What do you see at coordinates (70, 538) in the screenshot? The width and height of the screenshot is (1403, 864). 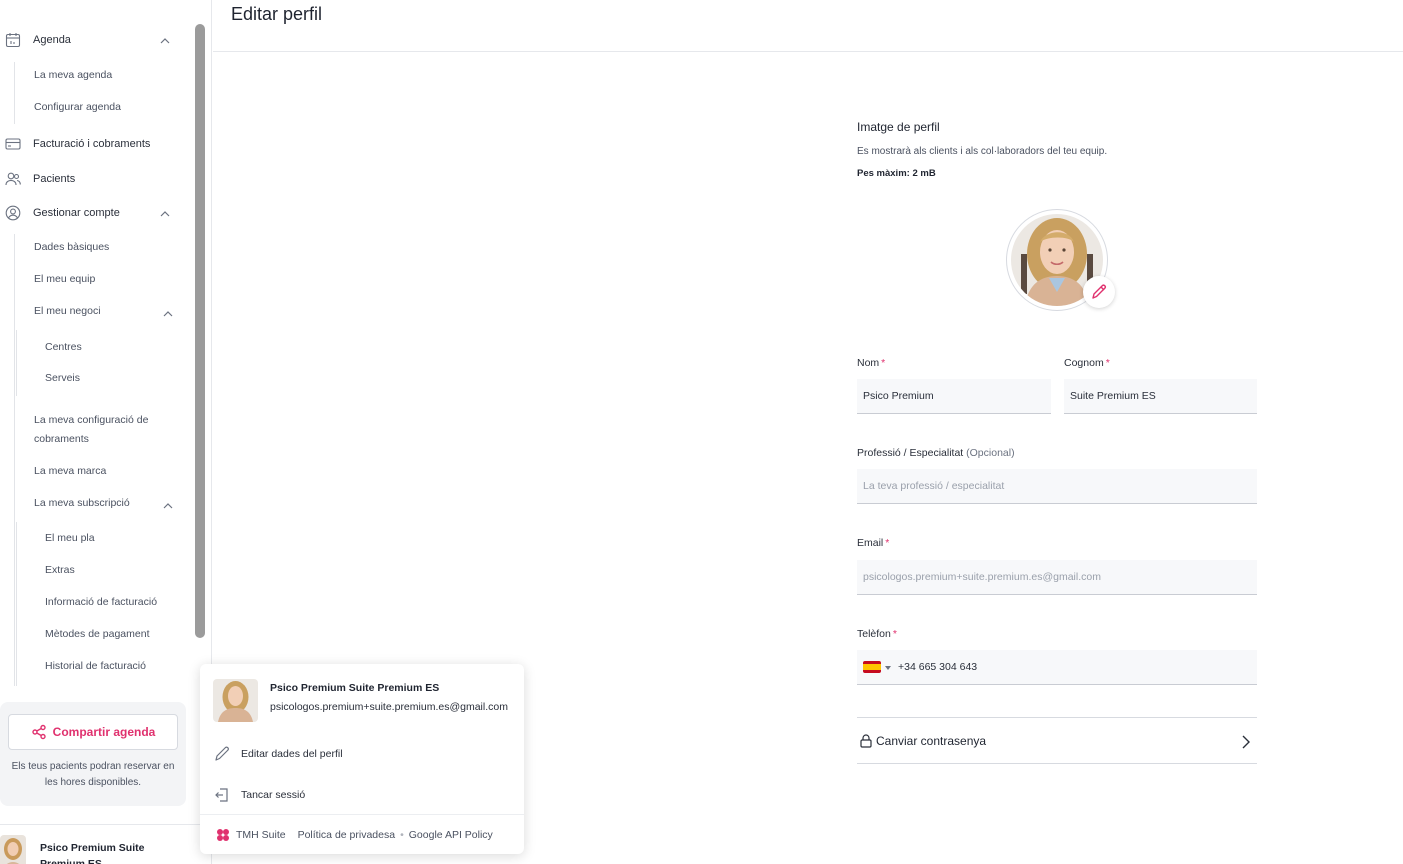 I see `sidebar-item-el-meu-pla: El meu pla` at bounding box center [70, 538].